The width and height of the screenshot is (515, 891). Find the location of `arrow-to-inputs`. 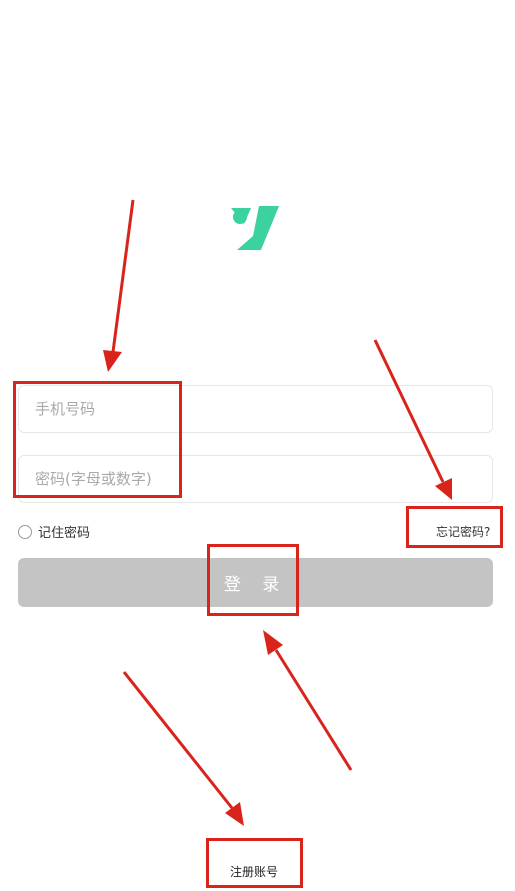

arrow-to-inputs is located at coordinates (119, 285).